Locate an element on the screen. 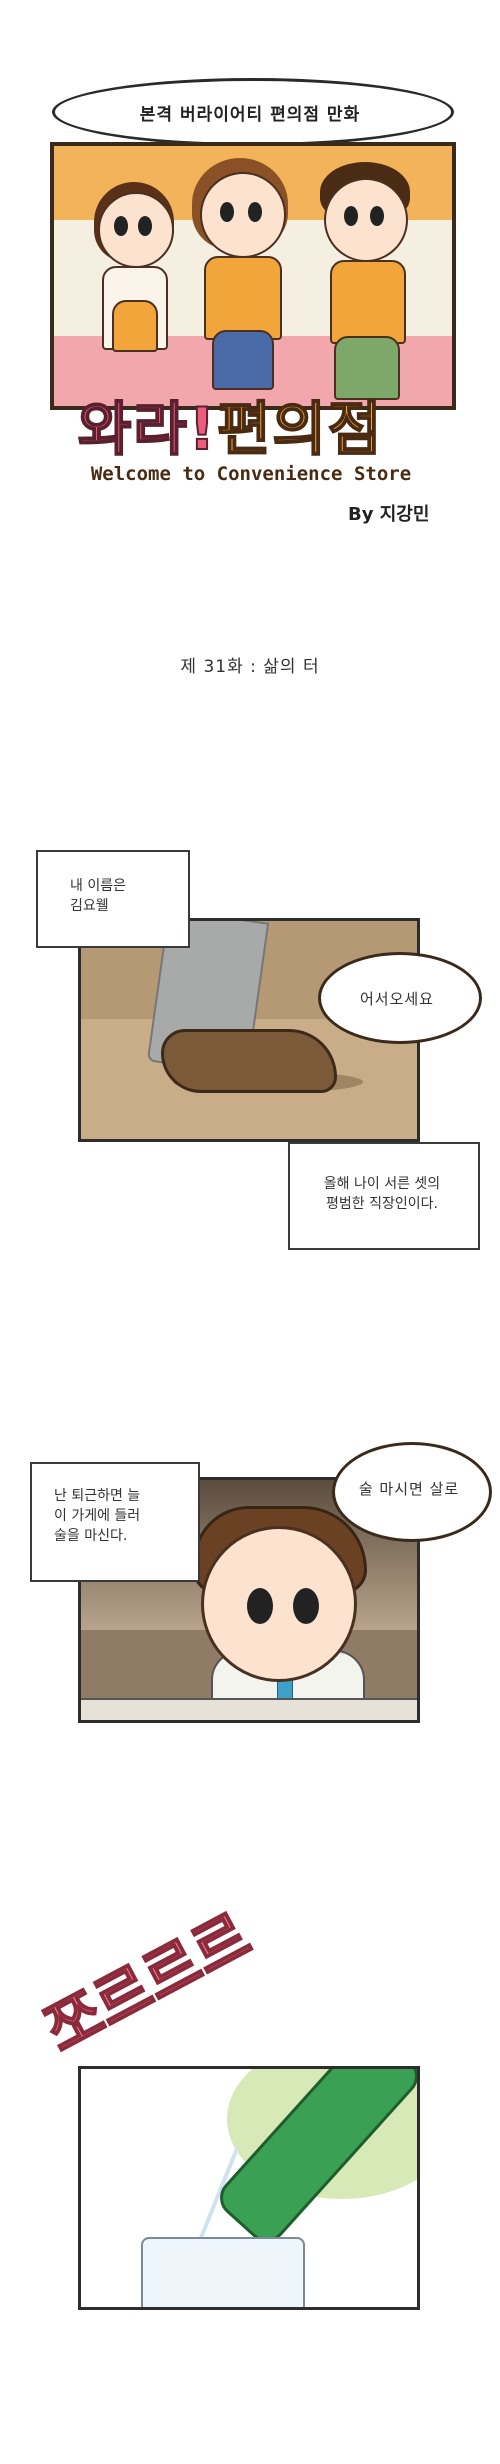 Image resolution: width=500 pixels, height=2464 pixels. speech-welcome-text: 어서오세요 is located at coordinates (396, 999).